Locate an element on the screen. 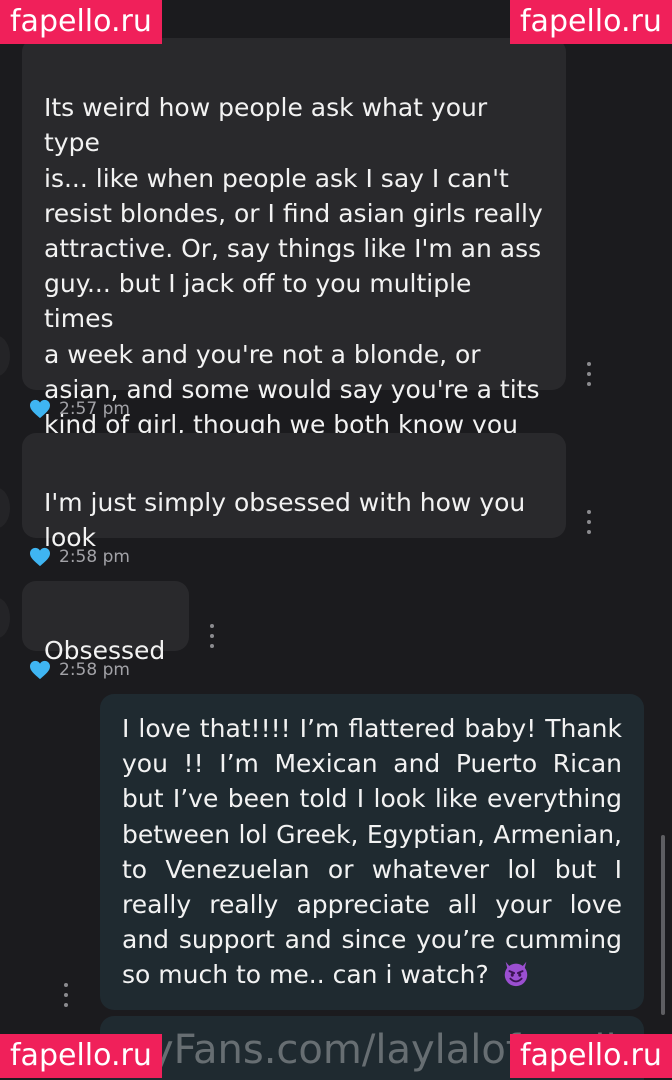  watermark-top-left: fapello.ru is located at coordinates (81, 22).